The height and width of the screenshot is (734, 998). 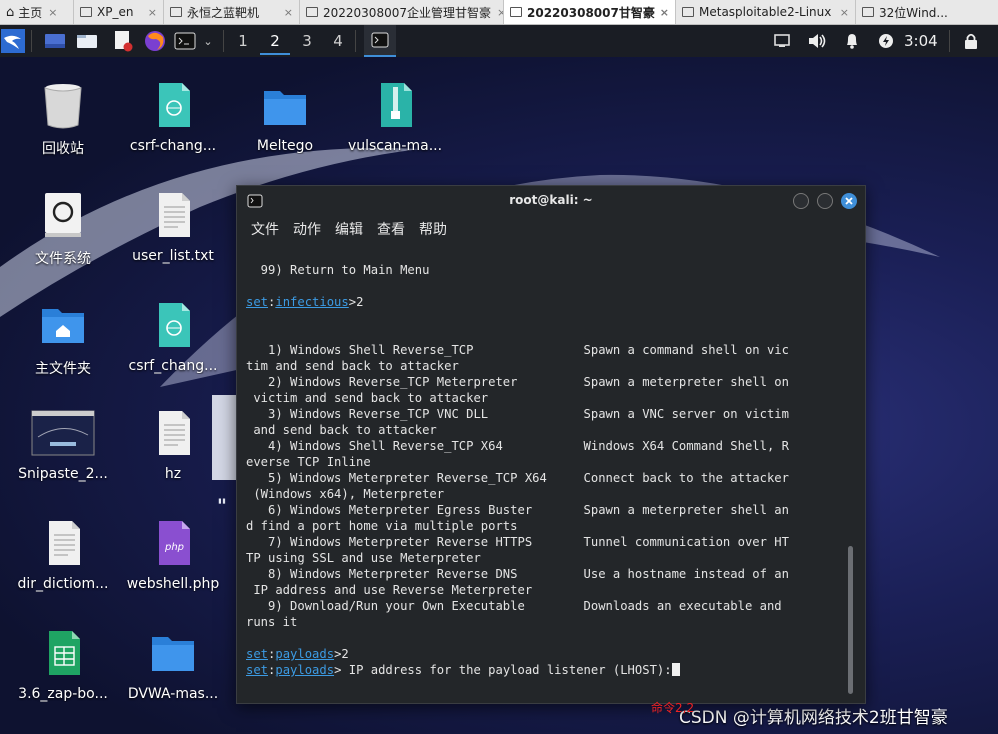 I want to click on desktop-icon-webshell-php: php webshell.php, so click(x=173, y=555).